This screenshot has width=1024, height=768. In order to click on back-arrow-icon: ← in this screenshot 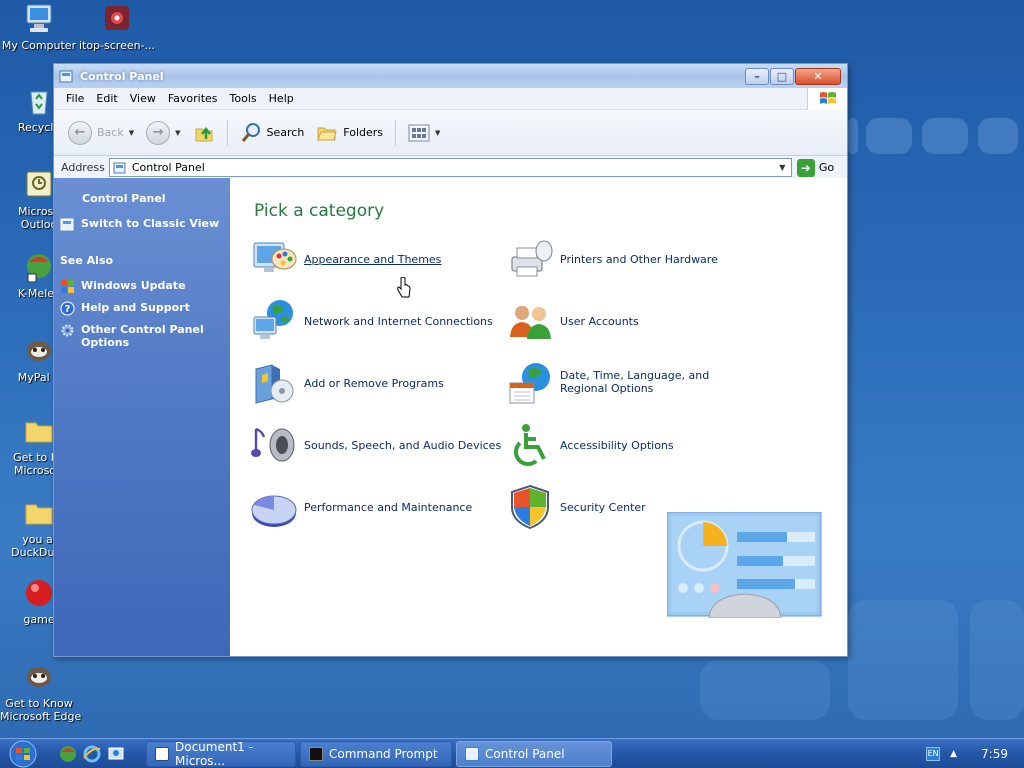, I will do `click(80, 132)`.